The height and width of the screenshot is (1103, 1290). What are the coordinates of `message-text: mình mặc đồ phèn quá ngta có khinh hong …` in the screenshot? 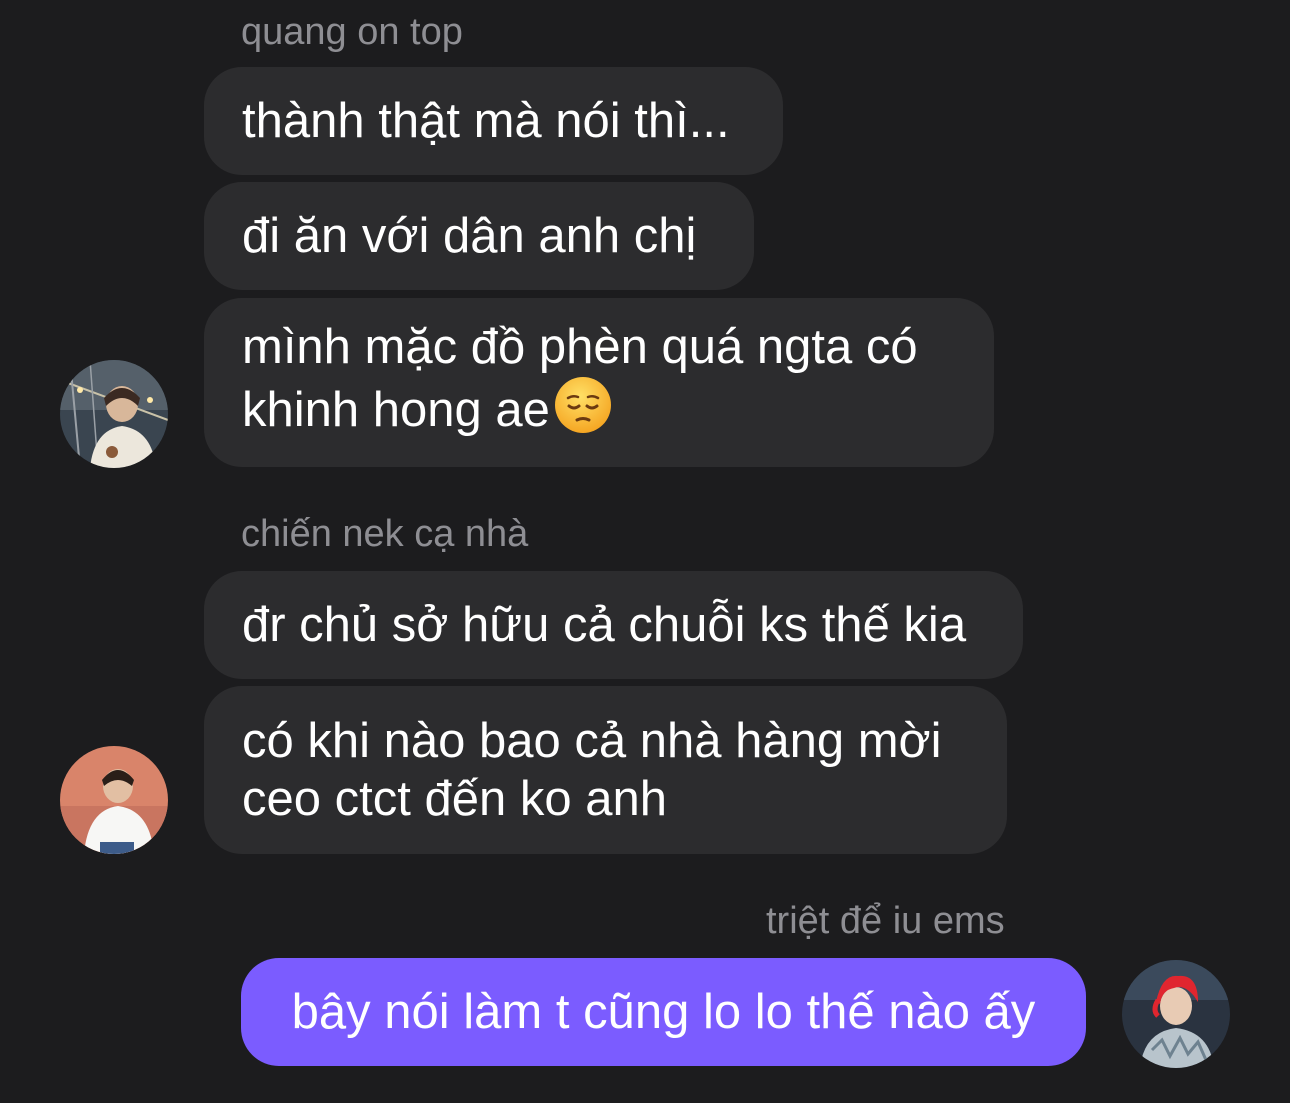 It's located at (580, 382).